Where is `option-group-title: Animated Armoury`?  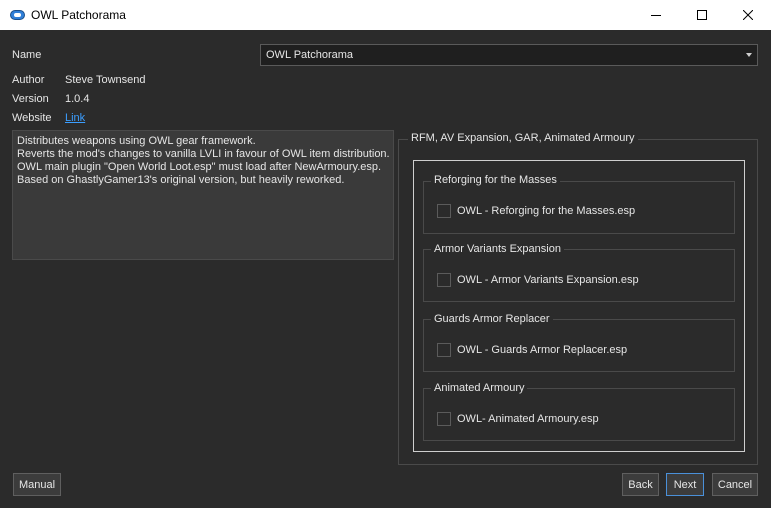 option-group-title: Animated Armoury is located at coordinates (479, 388).